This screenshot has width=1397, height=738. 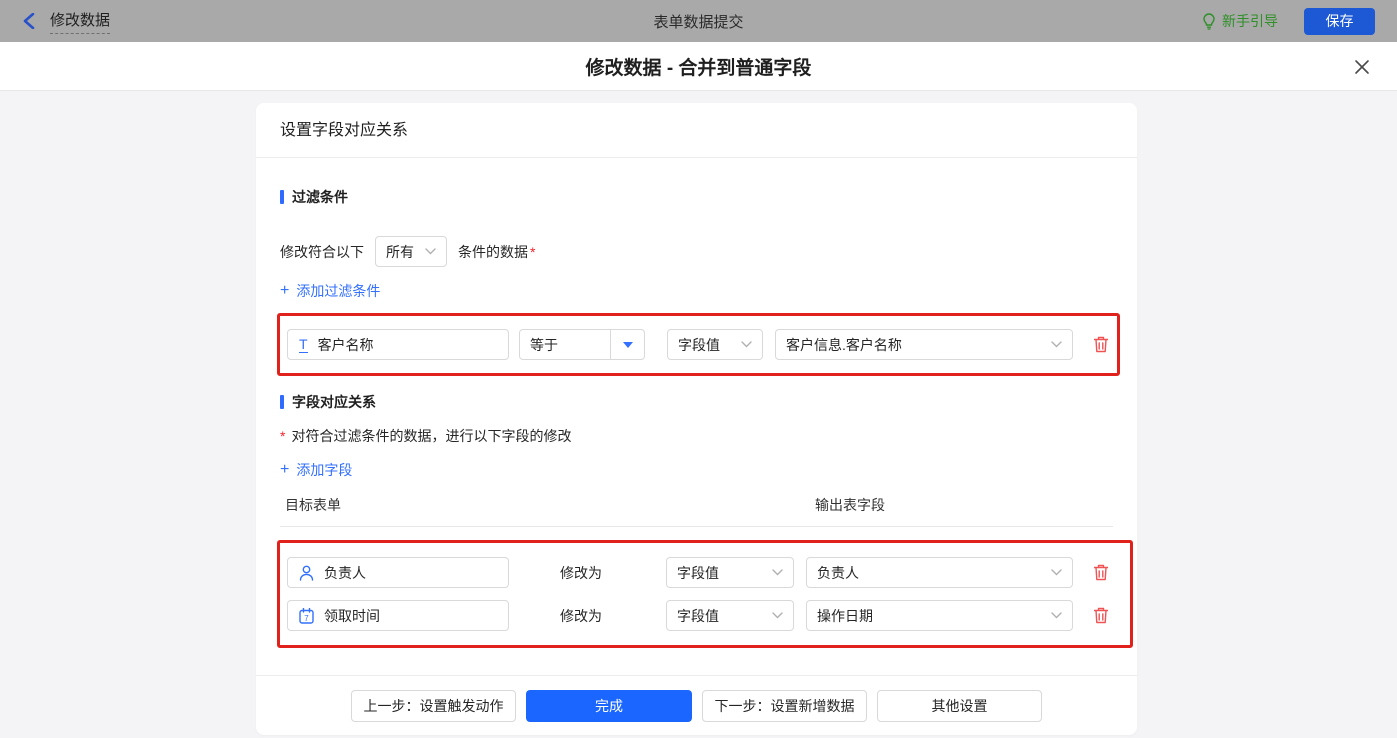 I want to click on caret-down-icon, so click(x=627, y=344).